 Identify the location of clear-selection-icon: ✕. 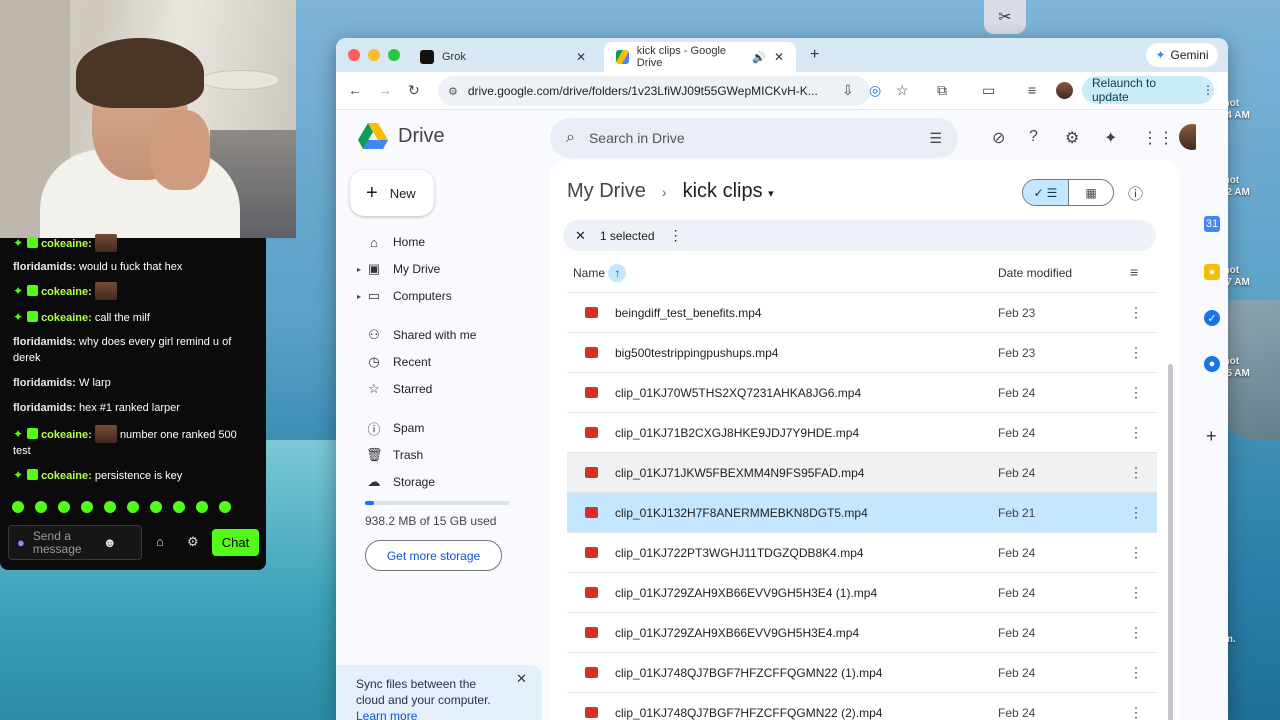
(580, 236).